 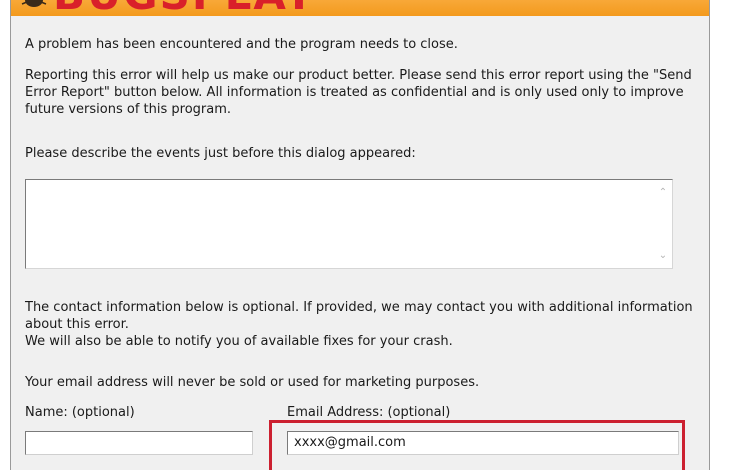 What do you see at coordinates (663, 224) in the screenshot?
I see `events-scrollbar: ⌃ ⌄` at bounding box center [663, 224].